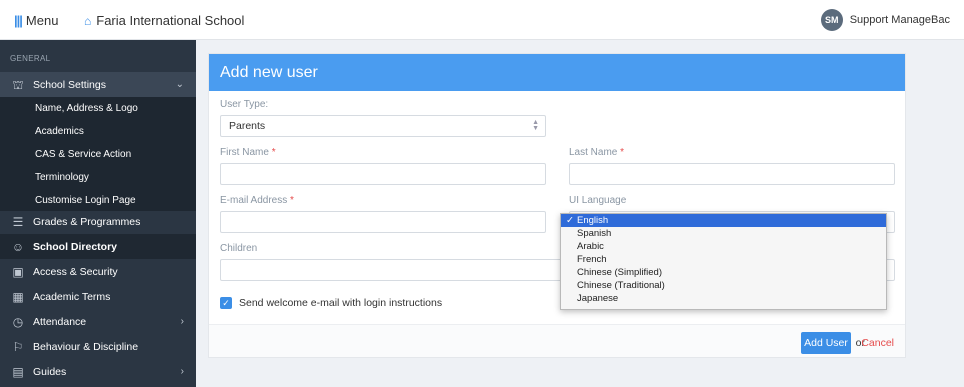  I want to click on flag-icon: ⚐, so click(18, 346).